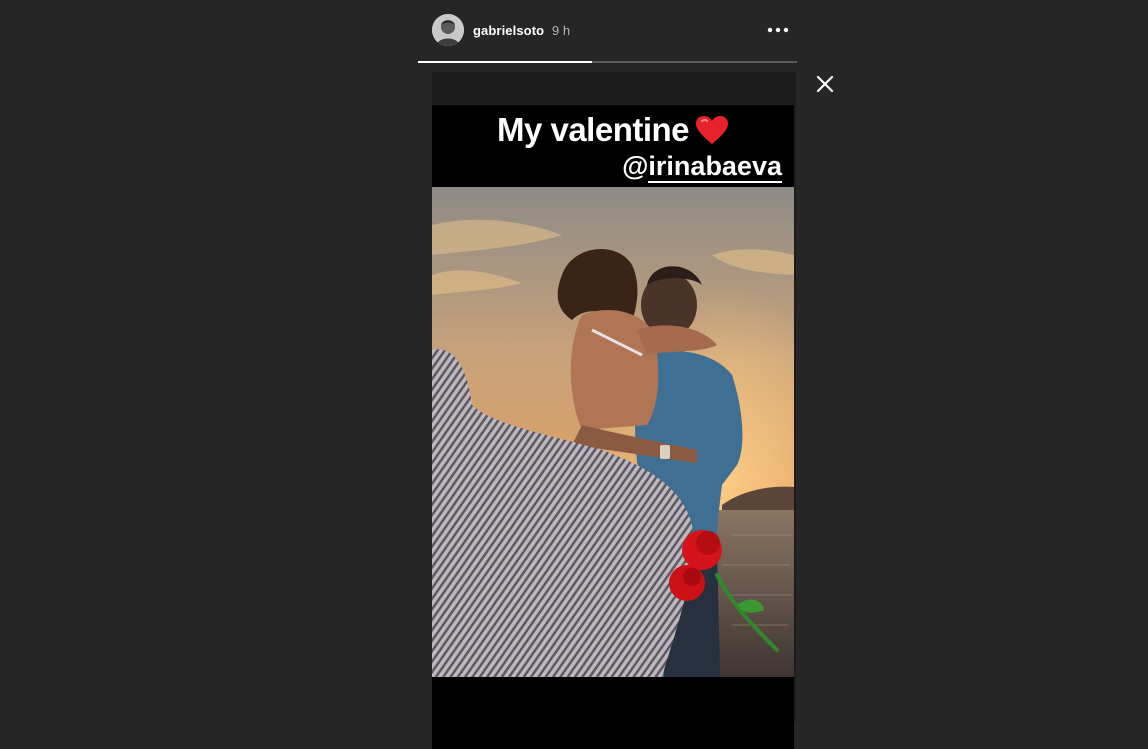  I want to click on more-horizontal-icon, so click(778, 30).